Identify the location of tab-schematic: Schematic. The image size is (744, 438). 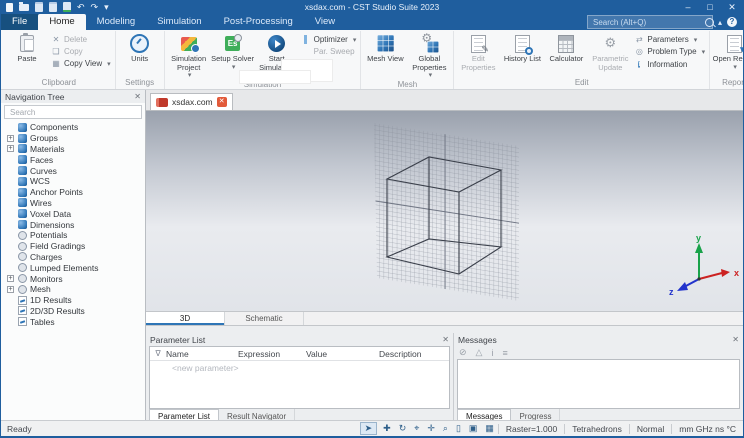
(264, 318).